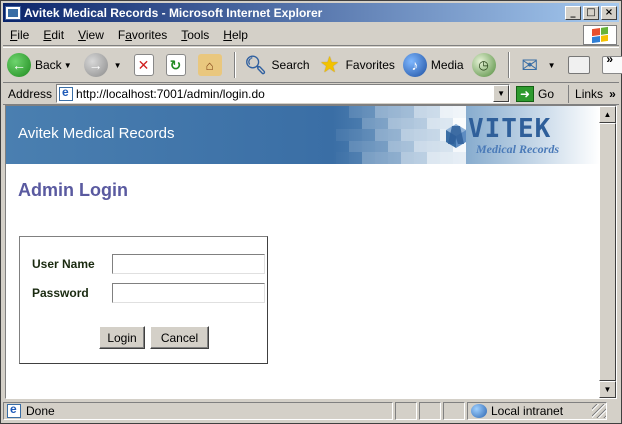 Image resolution: width=622 pixels, height=424 pixels. What do you see at coordinates (198, 34) in the screenshot?
I see `menu-tools-label: ools` at bounding box center [198, 34].